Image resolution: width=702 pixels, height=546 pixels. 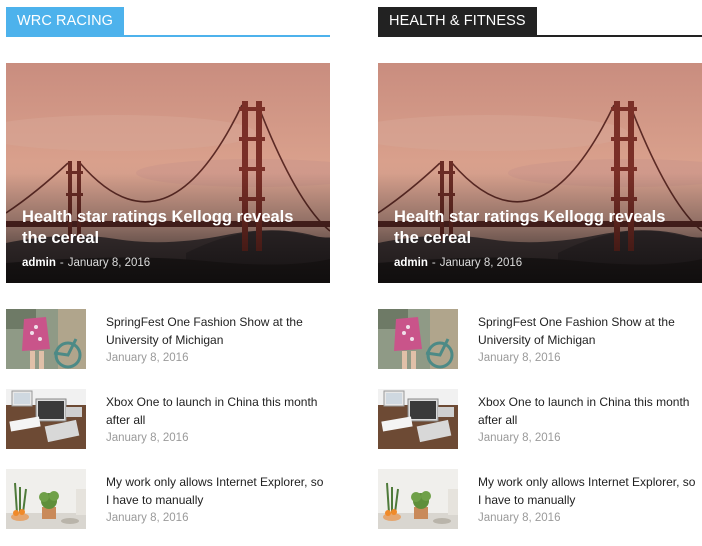 What do you see at coordinates (540, 22) in the screenshot?
I see `section-header: HEALTH & FITNESS` at bounding box center [540, 22].